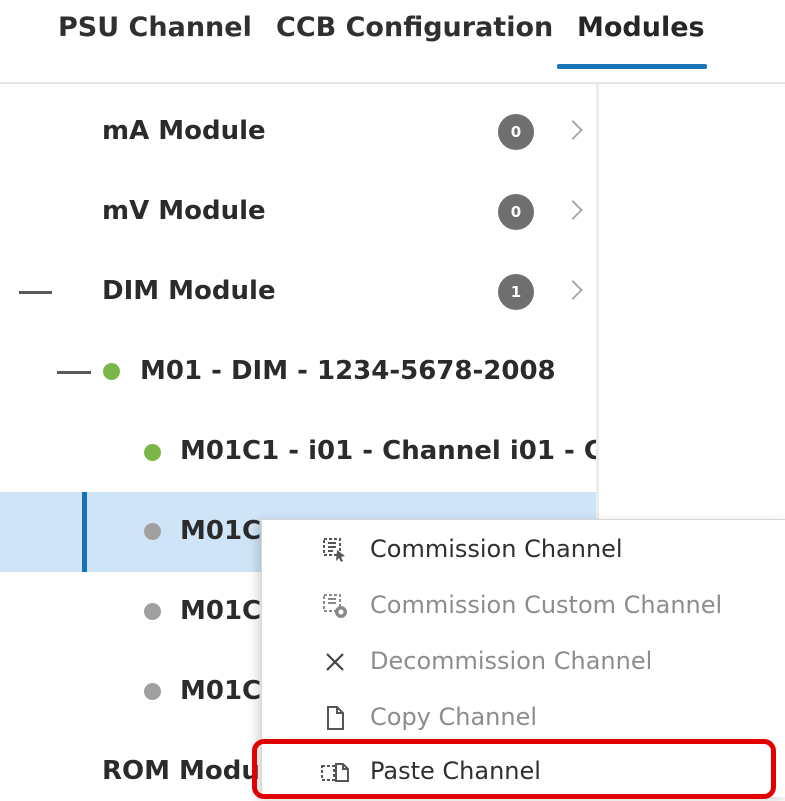 The image size is (785, 801). What do you see at coordinates (184, 211) in the screenshot?
I see `module-label: mV Module` at bounding box center [184, 211].